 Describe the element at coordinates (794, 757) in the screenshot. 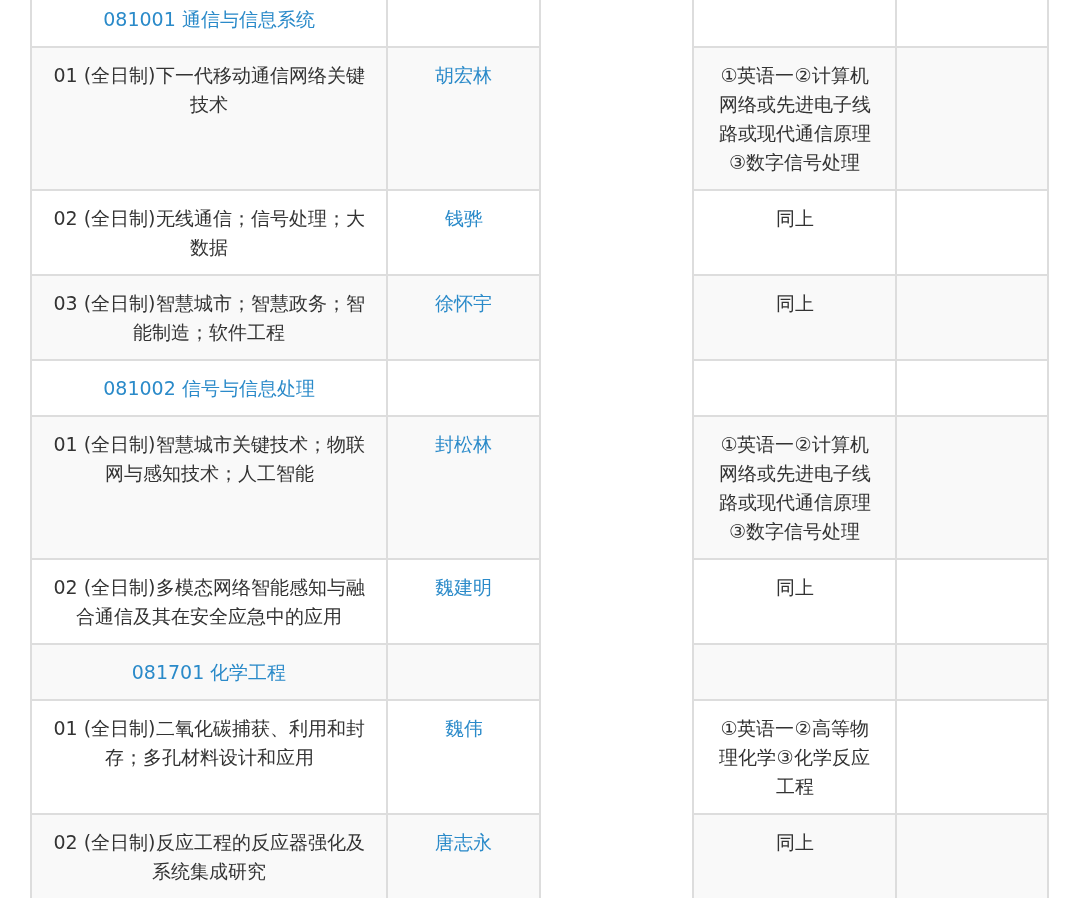

I see `table-cell: ①英语一②高等物理化学③化学反应工程` at that location.